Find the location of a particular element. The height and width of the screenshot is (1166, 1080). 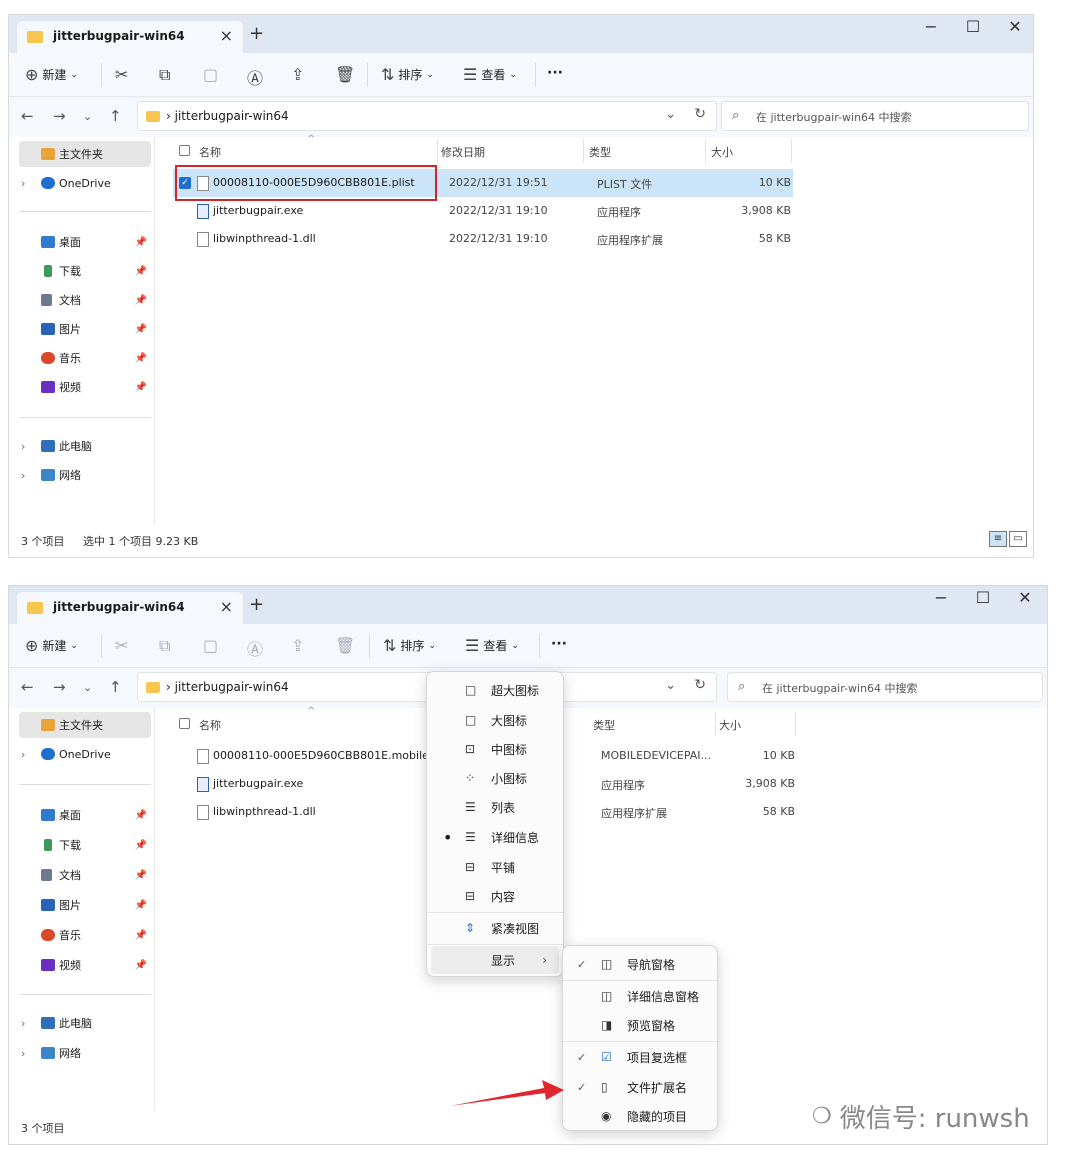

menu-item-file-extensions: ✓ ▯ 文件扩展名 is located at coordinates (640, 1087).